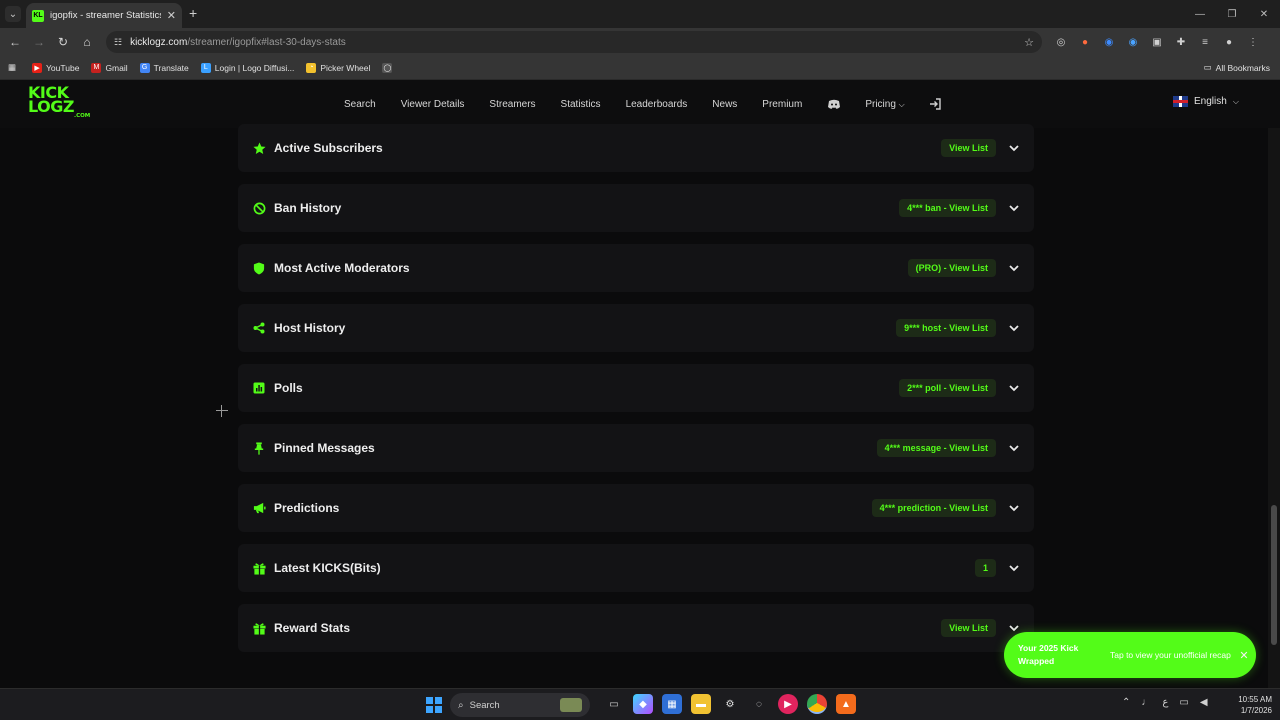 Image resolution: width=1280 pixels, height=720 pixels. I want to click on view-list-badge: 4*** message - View List, so click(936, 448).